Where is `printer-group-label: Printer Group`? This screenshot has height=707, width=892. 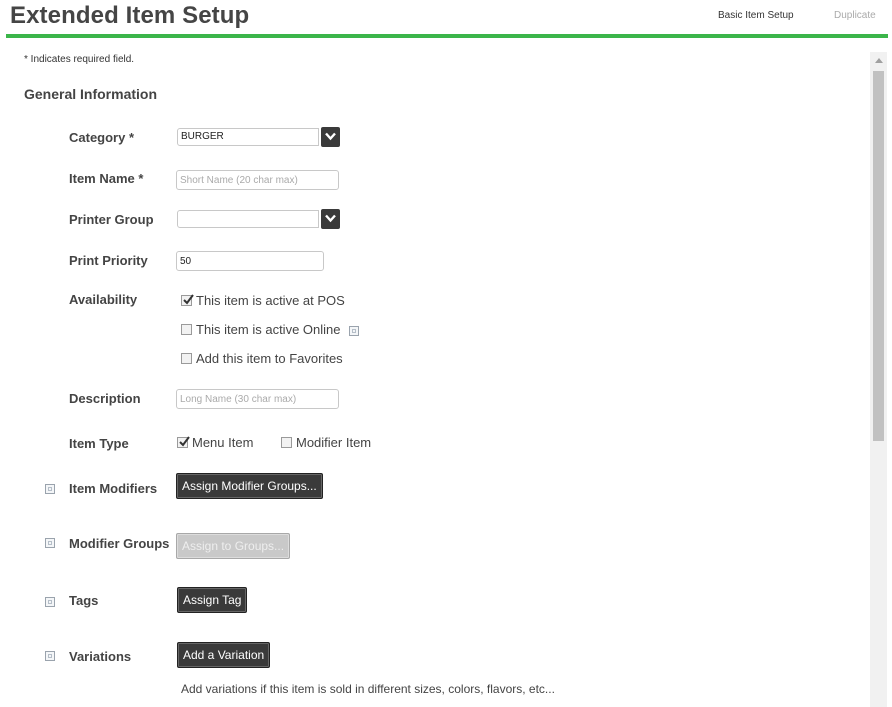 printer-group-label: Printer Group is located at coordinates (111, 219).